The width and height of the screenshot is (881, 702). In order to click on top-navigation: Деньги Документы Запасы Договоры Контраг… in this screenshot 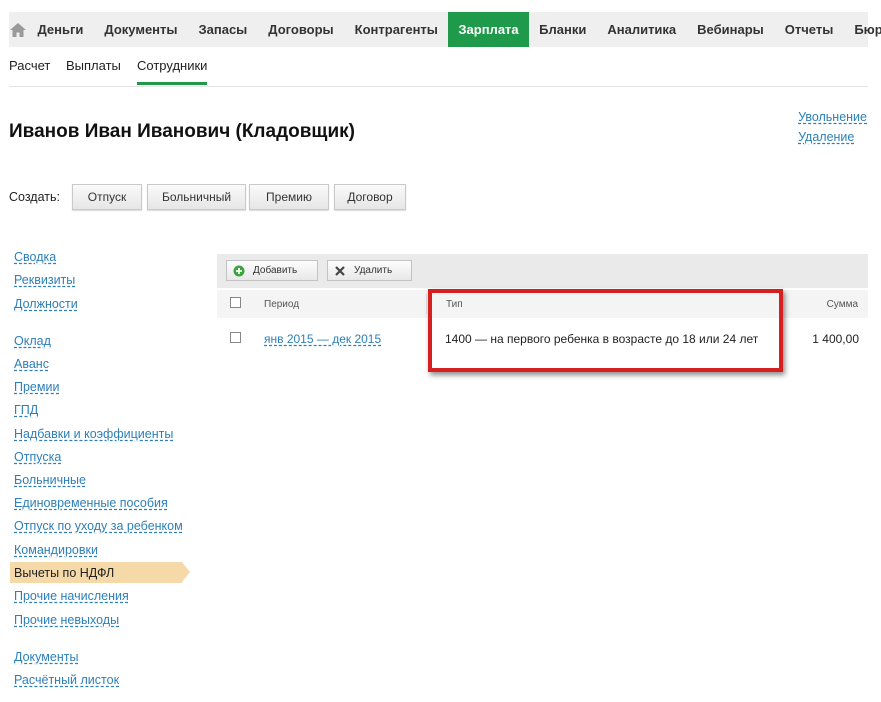, I will do `click(445, 29)`.